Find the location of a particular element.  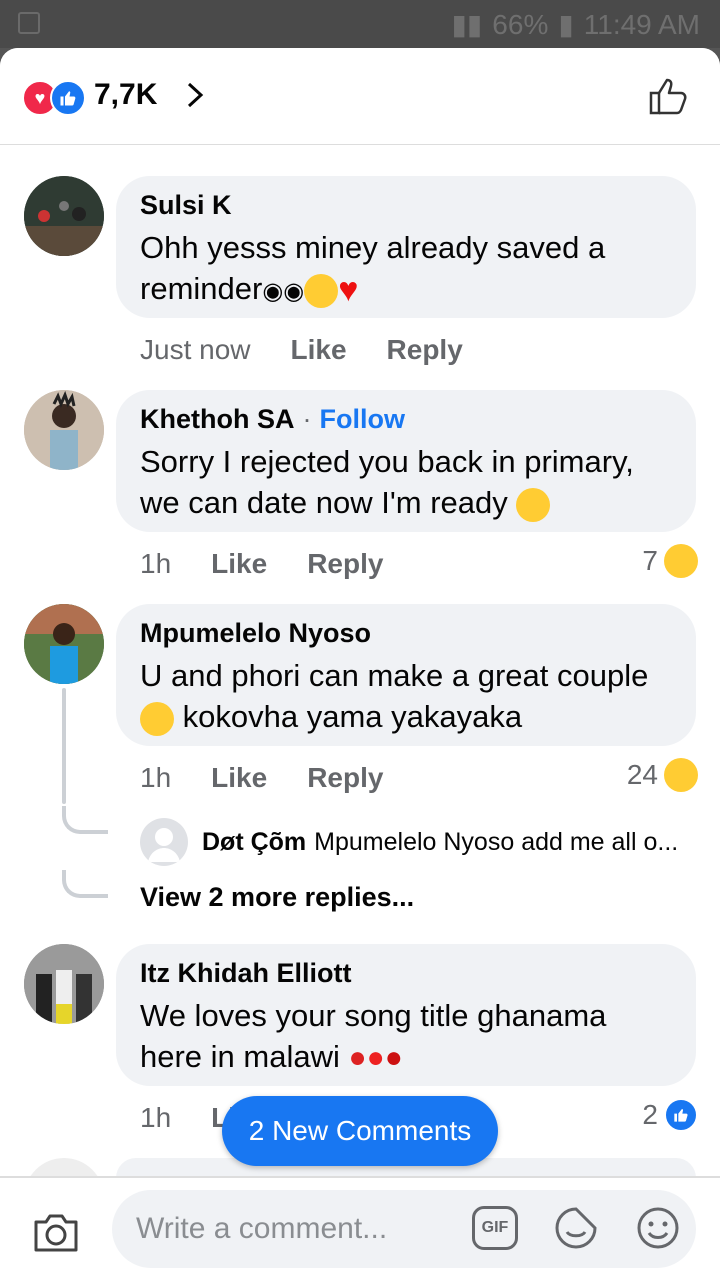

thread-line is located at coordinates (64, 746).